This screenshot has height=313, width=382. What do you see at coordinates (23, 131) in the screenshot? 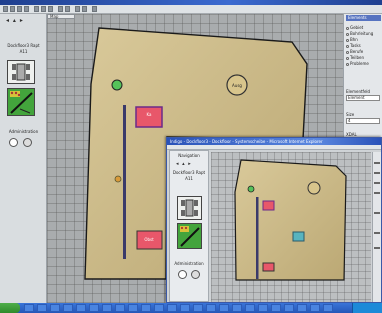
I see `administration-label: Administration` at bounding box center [23, 131].